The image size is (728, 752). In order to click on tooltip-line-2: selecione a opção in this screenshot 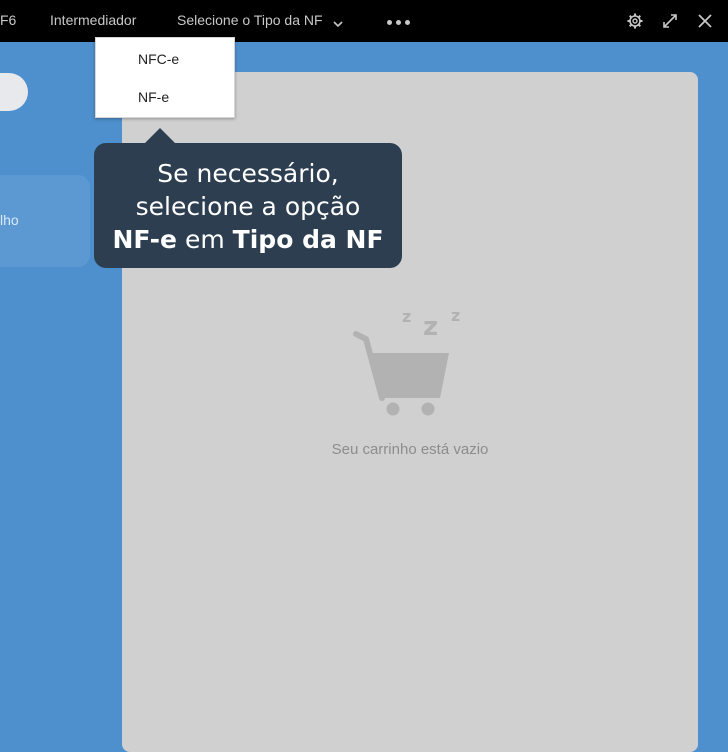, I will do `click(248, 206)`.